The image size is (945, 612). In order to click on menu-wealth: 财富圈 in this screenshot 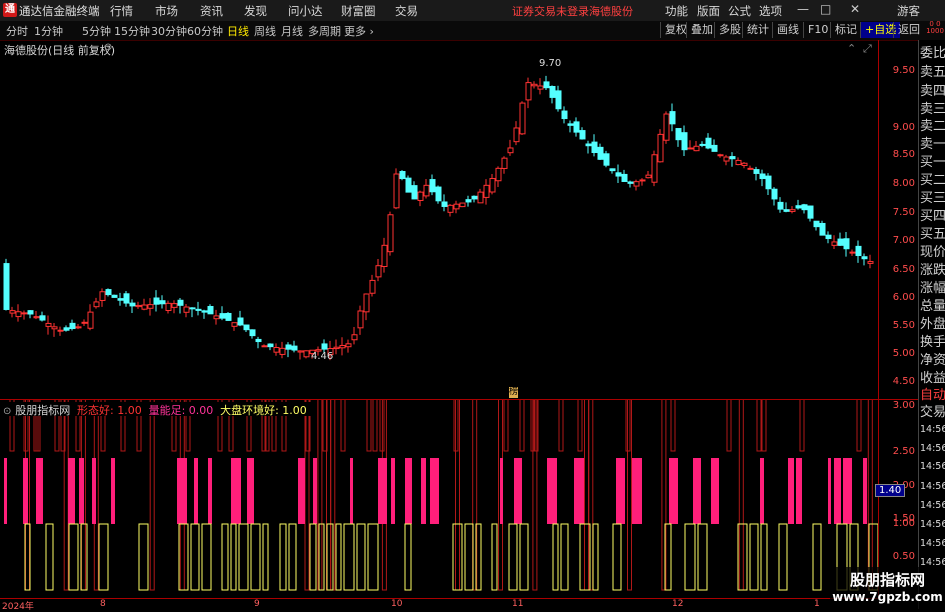, I will do `click(358, 11)`.